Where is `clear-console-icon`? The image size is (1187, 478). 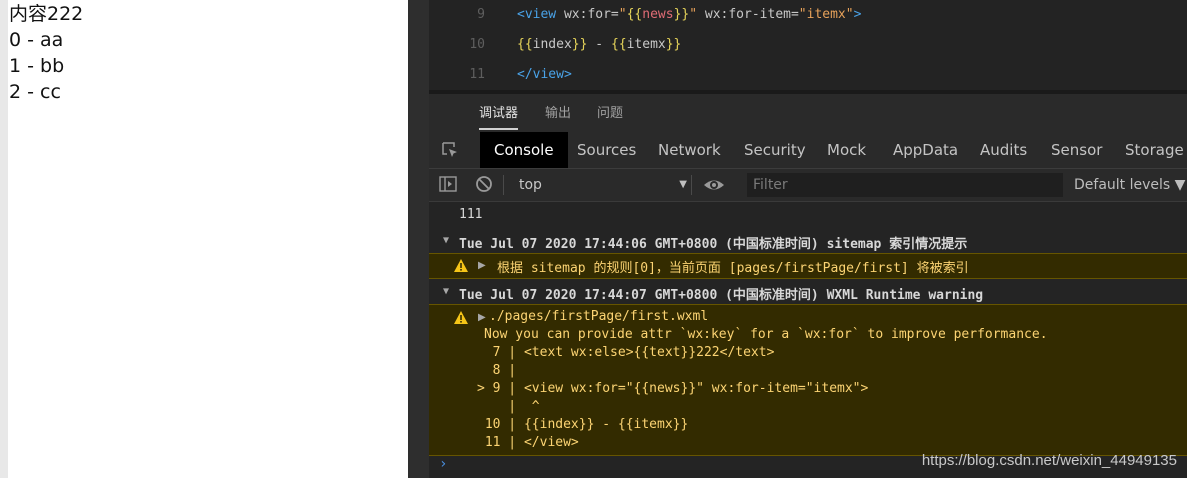 clear-console-icon is located at coordinates (484, 184).